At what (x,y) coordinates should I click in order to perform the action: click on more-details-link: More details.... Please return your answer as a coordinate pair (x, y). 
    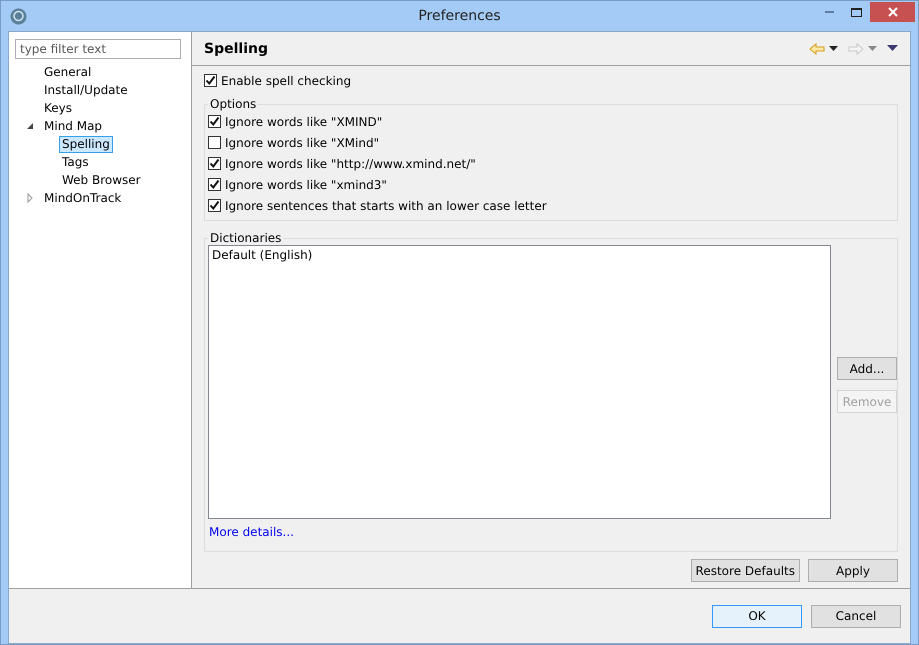
    Looking at the image, I should click on (251, 532).